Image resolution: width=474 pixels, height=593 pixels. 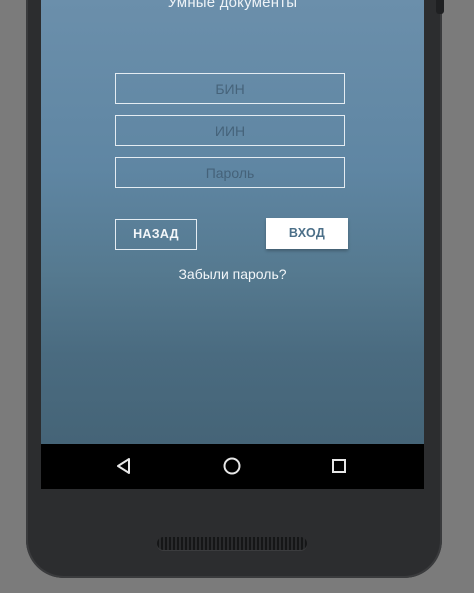 I want to click on back-button: НАЗАД, so click(x=156, y=234).